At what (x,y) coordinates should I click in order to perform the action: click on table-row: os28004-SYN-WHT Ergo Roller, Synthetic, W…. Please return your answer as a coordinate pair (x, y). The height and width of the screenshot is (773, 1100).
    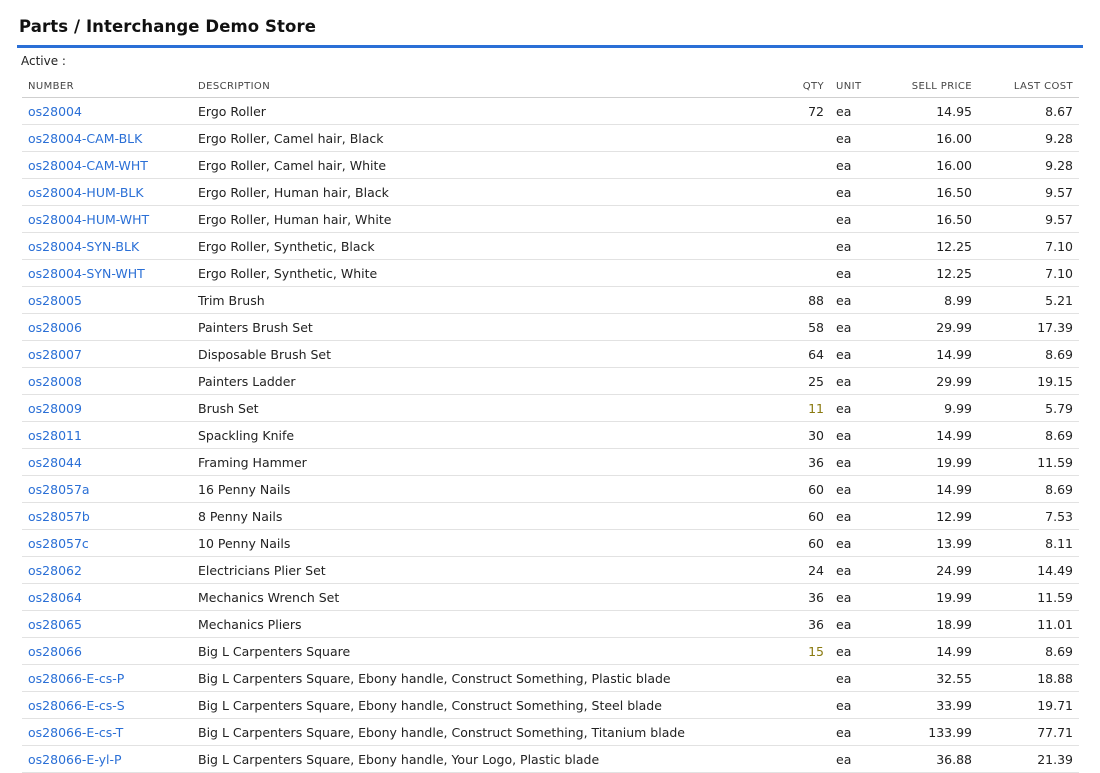
    Looking at the image, I should click on (550, 273).